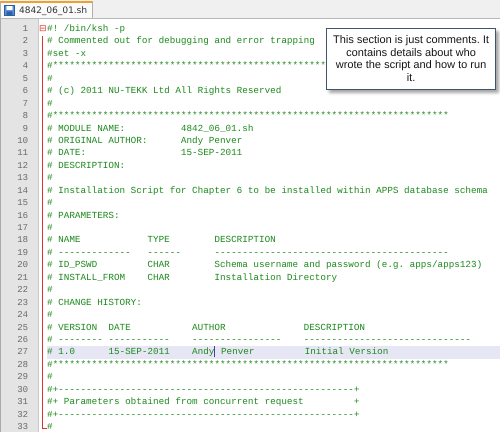  I want to click on line-number: 26, so click(22, 339).